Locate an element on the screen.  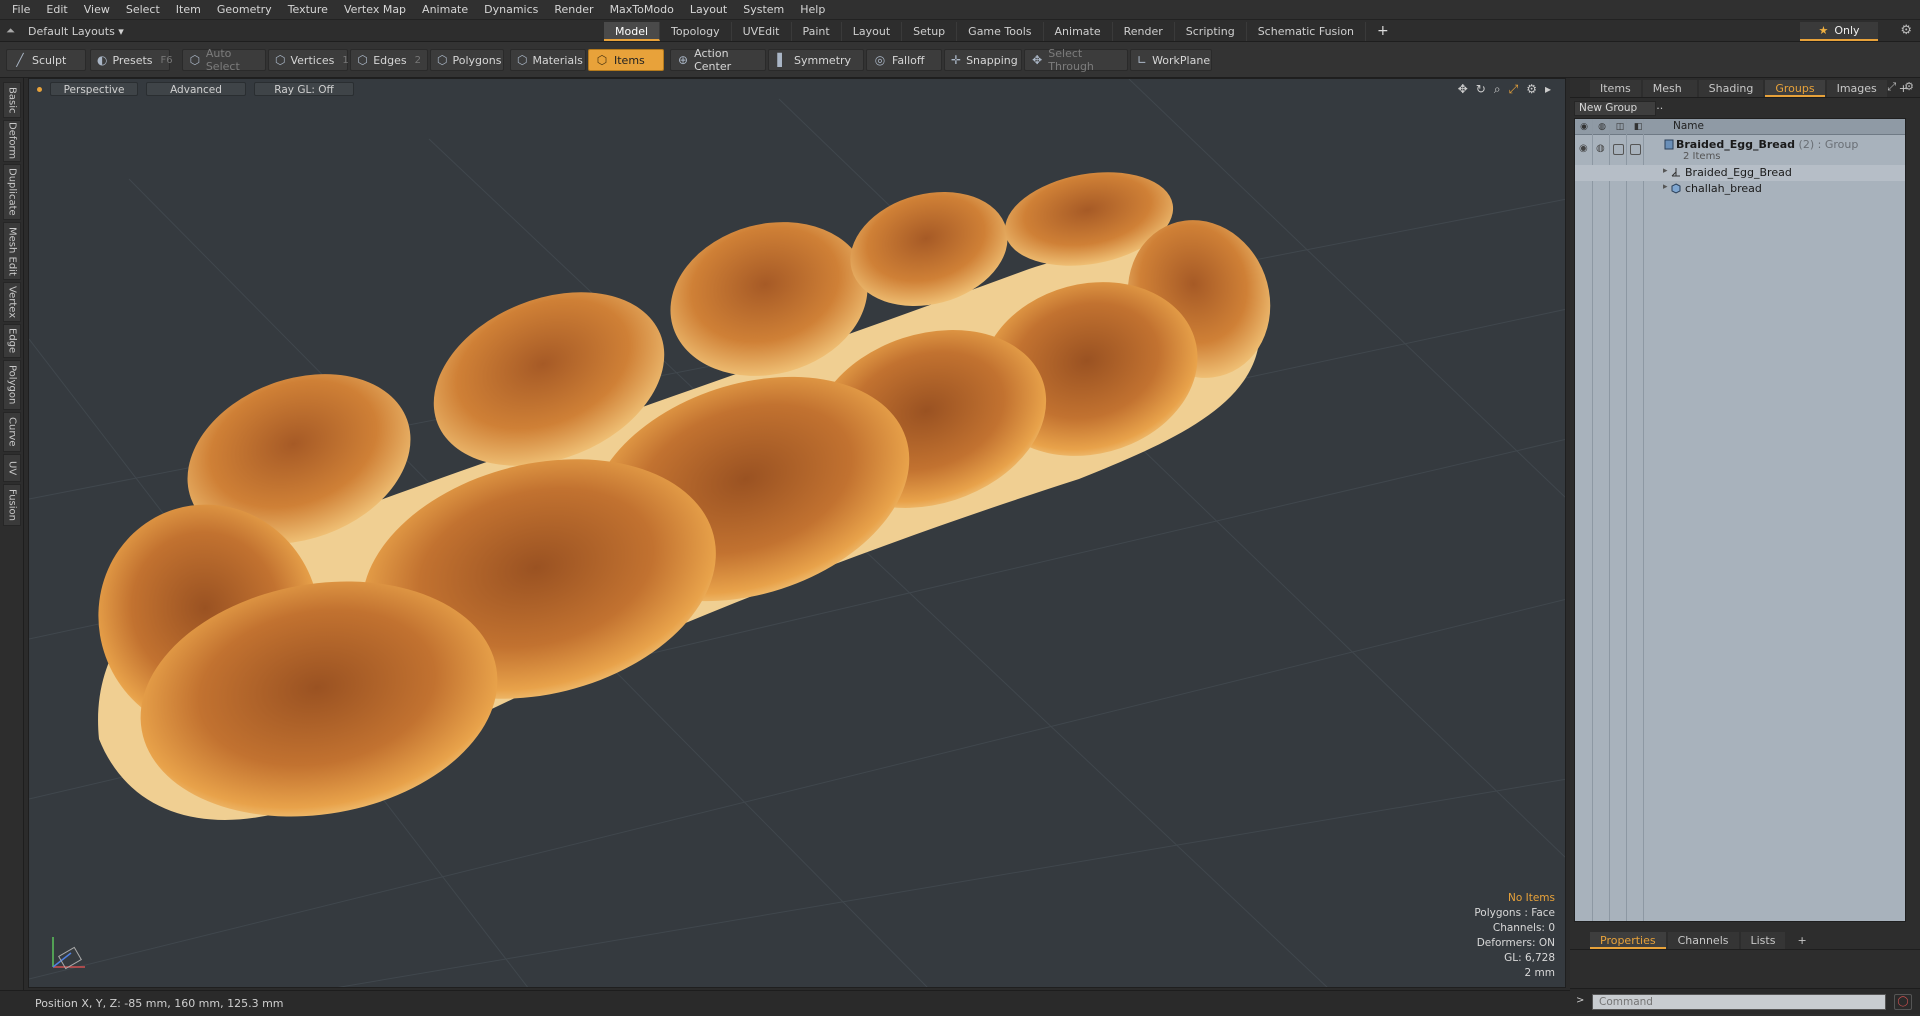
viewport-menu-icon is located at coordinates (39, 89).